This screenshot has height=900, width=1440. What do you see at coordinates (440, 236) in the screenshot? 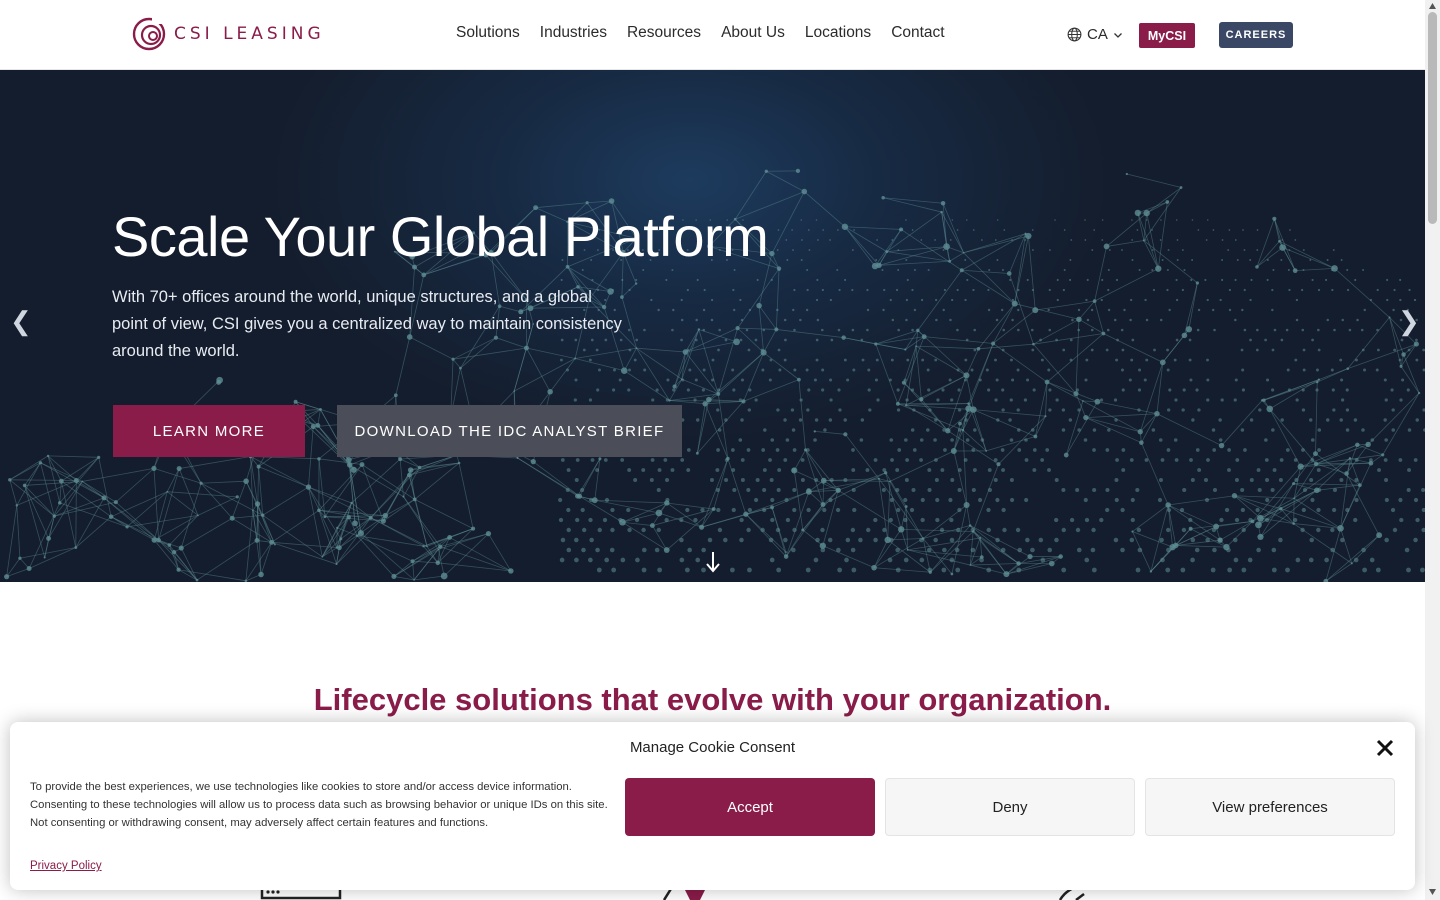
I see `hero-title: Scale Your Global Platform` at bounding box center [440, 236].